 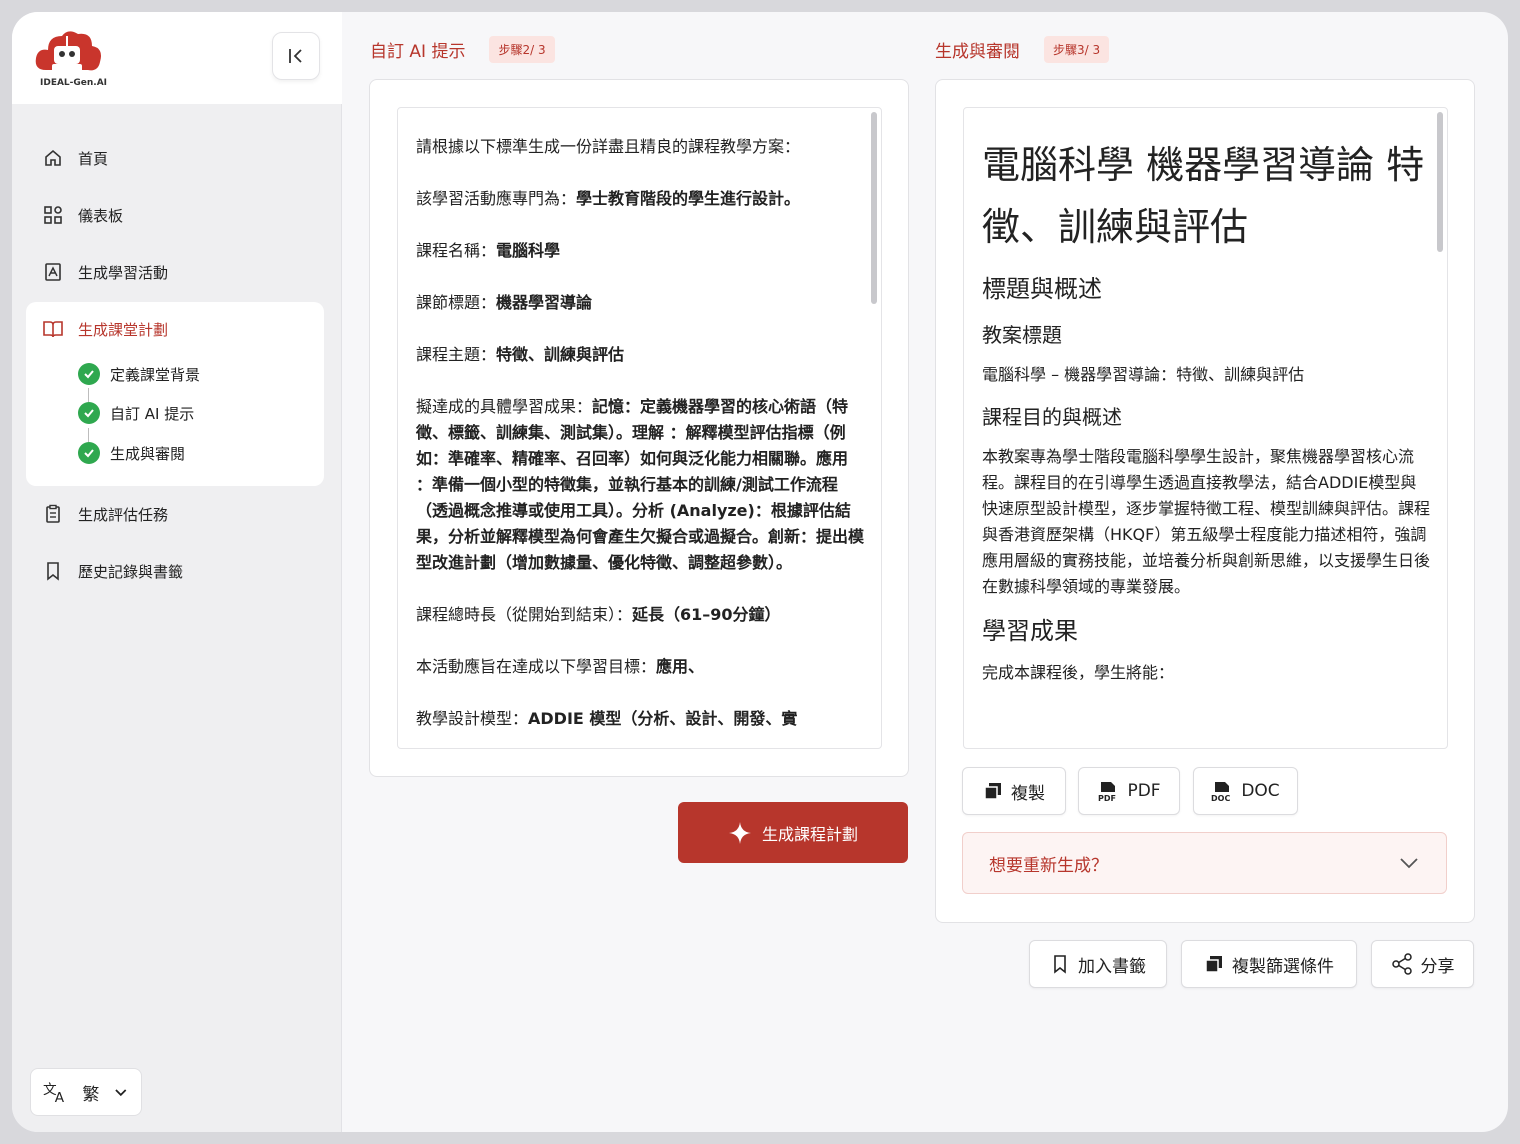 I want to click on language-selector: 文A 繁, so click(x=86, y=1092).